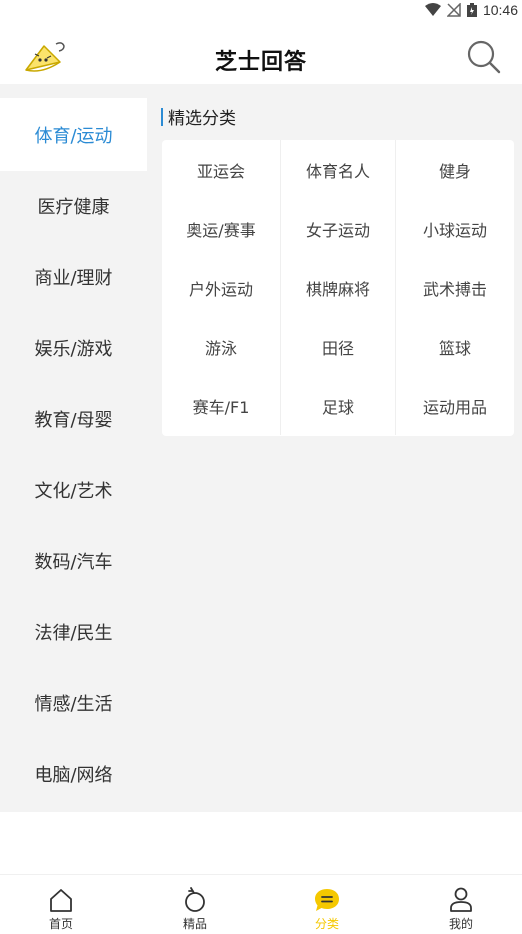  Describe the element at coordinates (338, 228) in the screenshot. I see `category-cell: 女子运动` at that location.